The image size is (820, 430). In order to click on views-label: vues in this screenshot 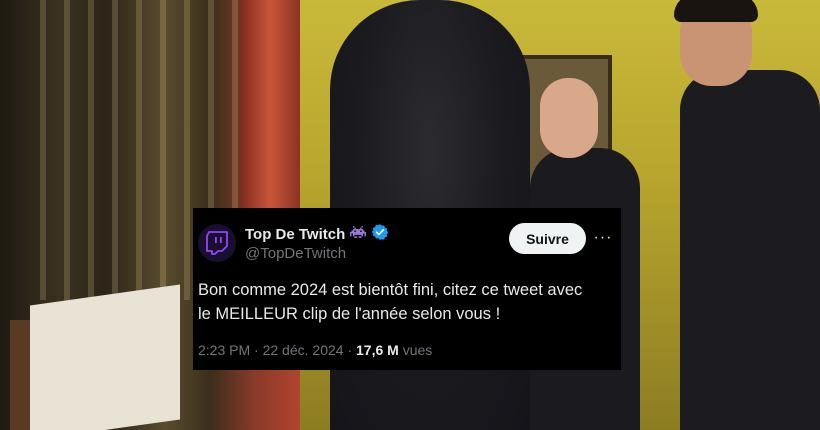, I will do `click(417, 350)`.